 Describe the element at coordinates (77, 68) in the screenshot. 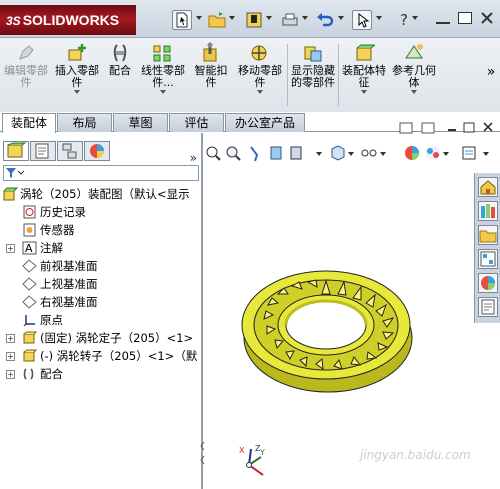

I see `insert-component-button: 插入零部件` at that location.